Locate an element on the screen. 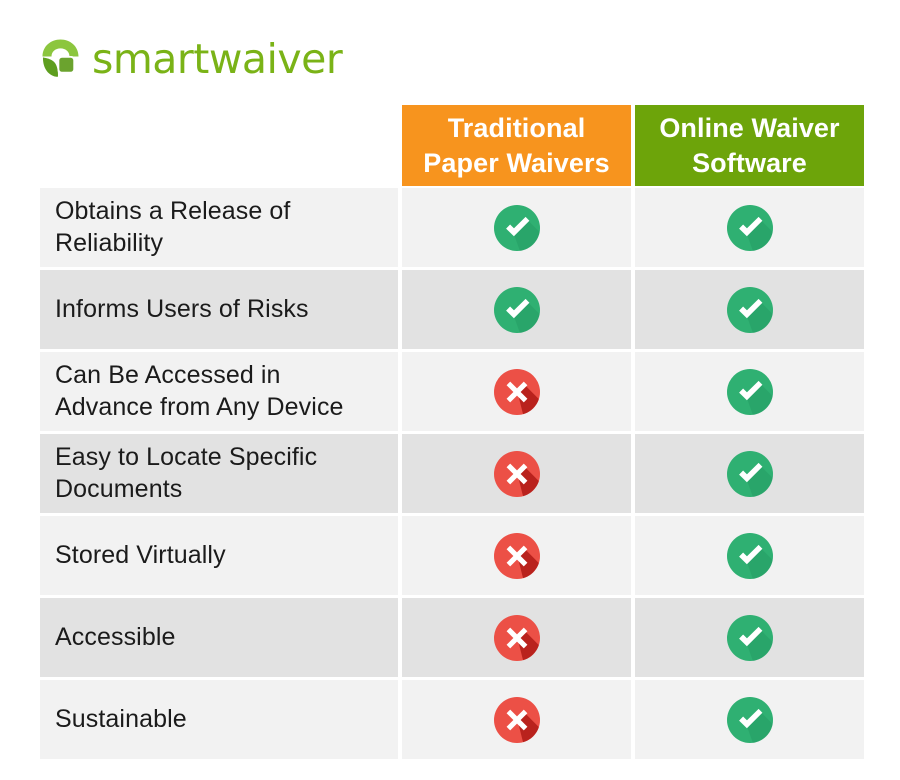 This screenshot has width=900, height=780. header-feature-cell is located at coordinates (219, 145).